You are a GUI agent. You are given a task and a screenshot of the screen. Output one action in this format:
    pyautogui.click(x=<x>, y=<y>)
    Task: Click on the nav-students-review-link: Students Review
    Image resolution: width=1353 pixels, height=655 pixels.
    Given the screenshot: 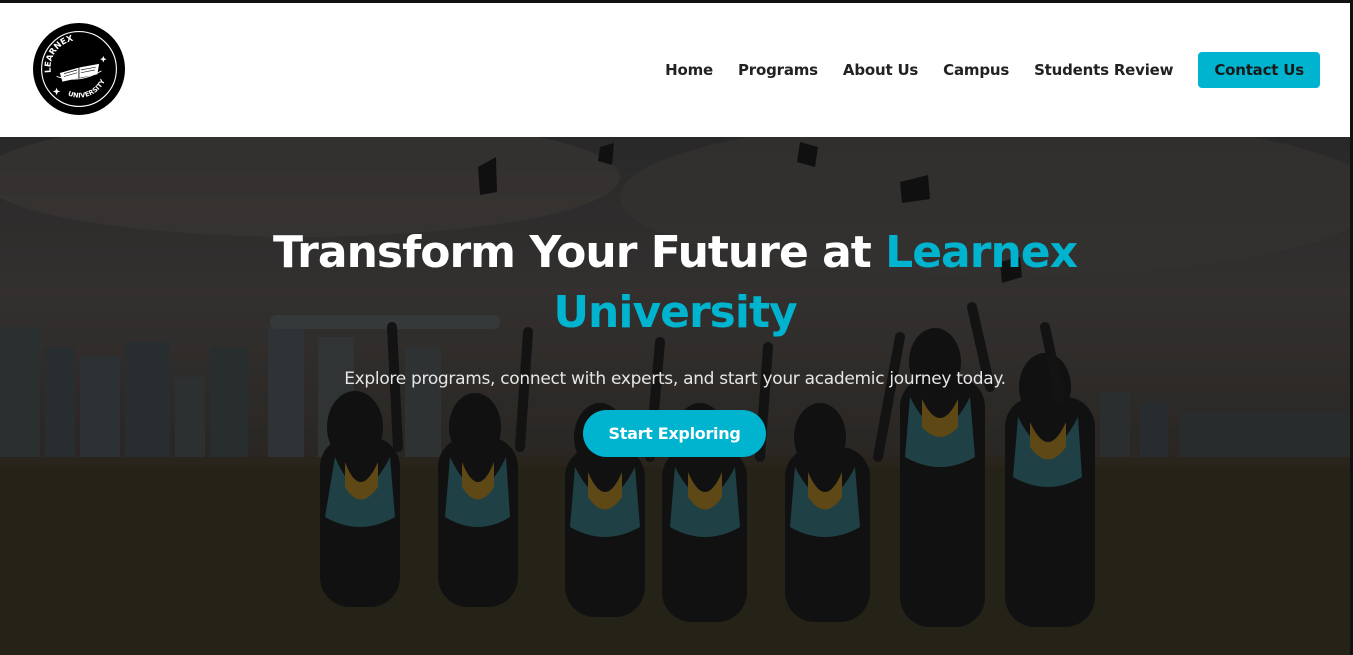 What is the action you would take?
    pyautogui.click(x=1103, y=70)
    